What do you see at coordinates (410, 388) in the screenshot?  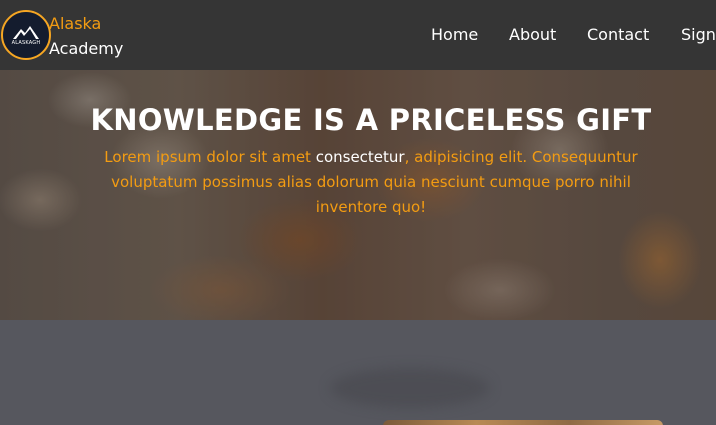 I see `decorative-shadow` at bounding box center [410, 388].